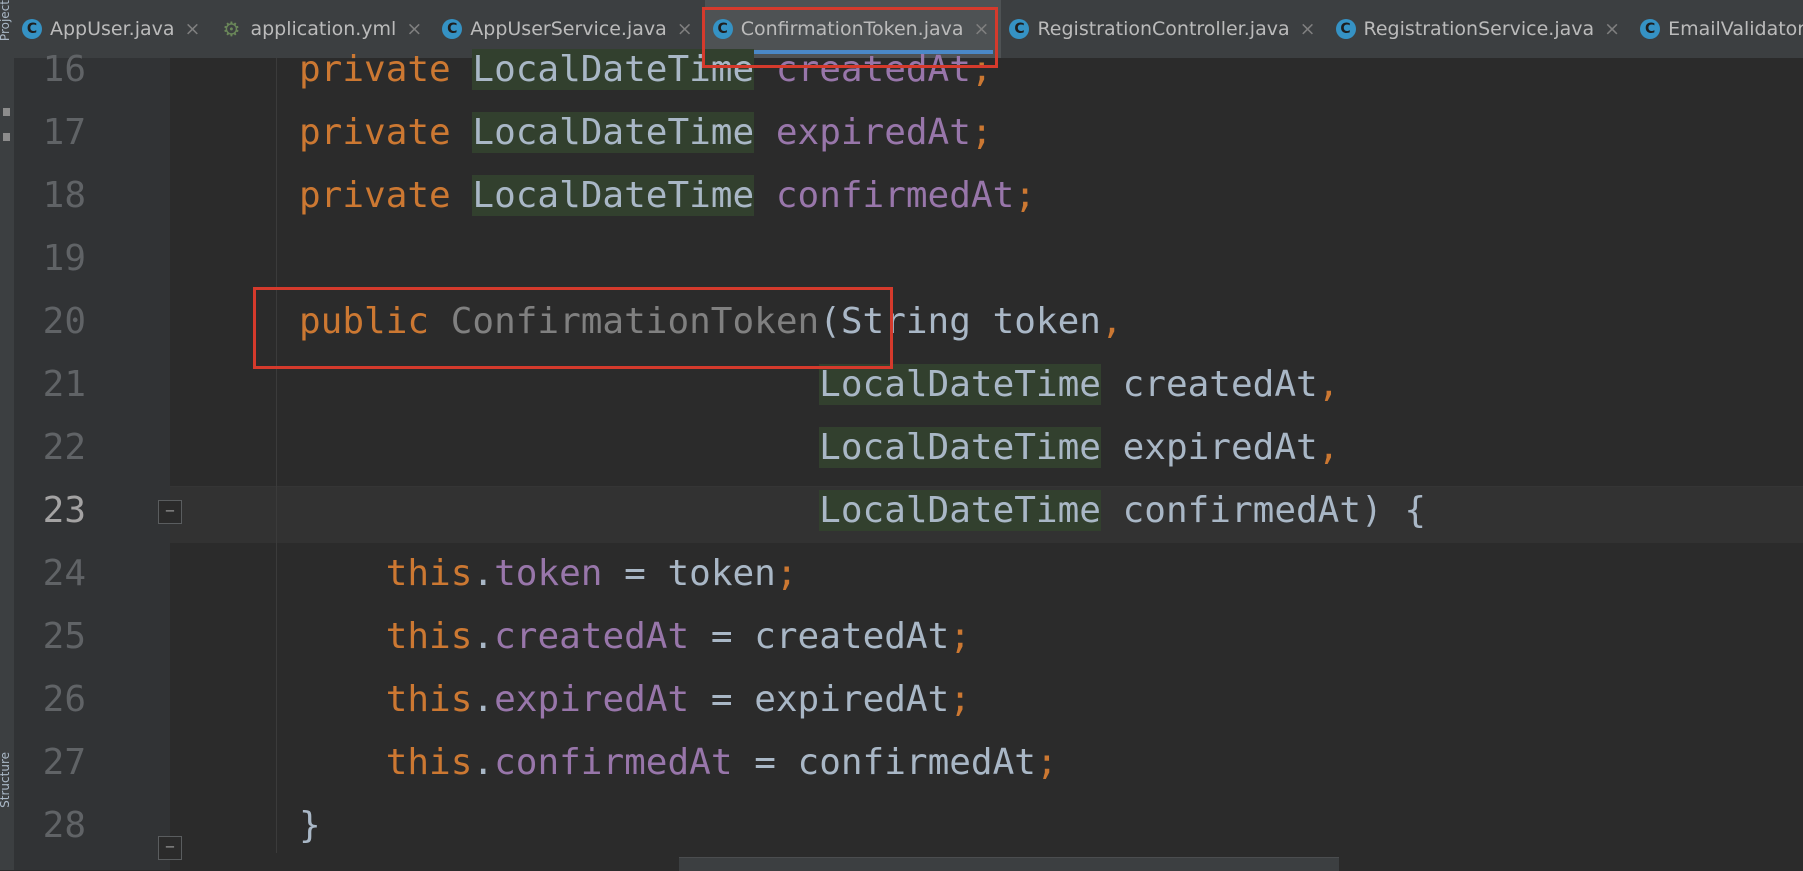 The image size is (1803, 871). Describe the element at coordinates (568, 29) in the screenshot. I see `tab-label: AppUserService.java` at that location.